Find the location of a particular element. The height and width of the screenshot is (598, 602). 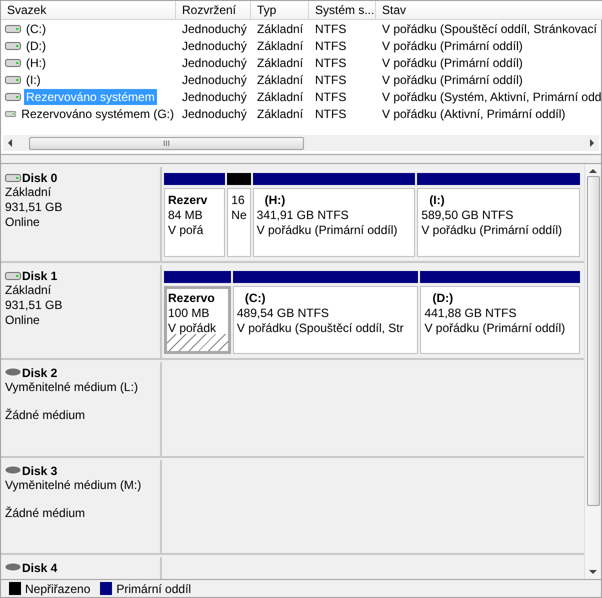

partition-status: V pořádk is located at coordinates (193, 328).